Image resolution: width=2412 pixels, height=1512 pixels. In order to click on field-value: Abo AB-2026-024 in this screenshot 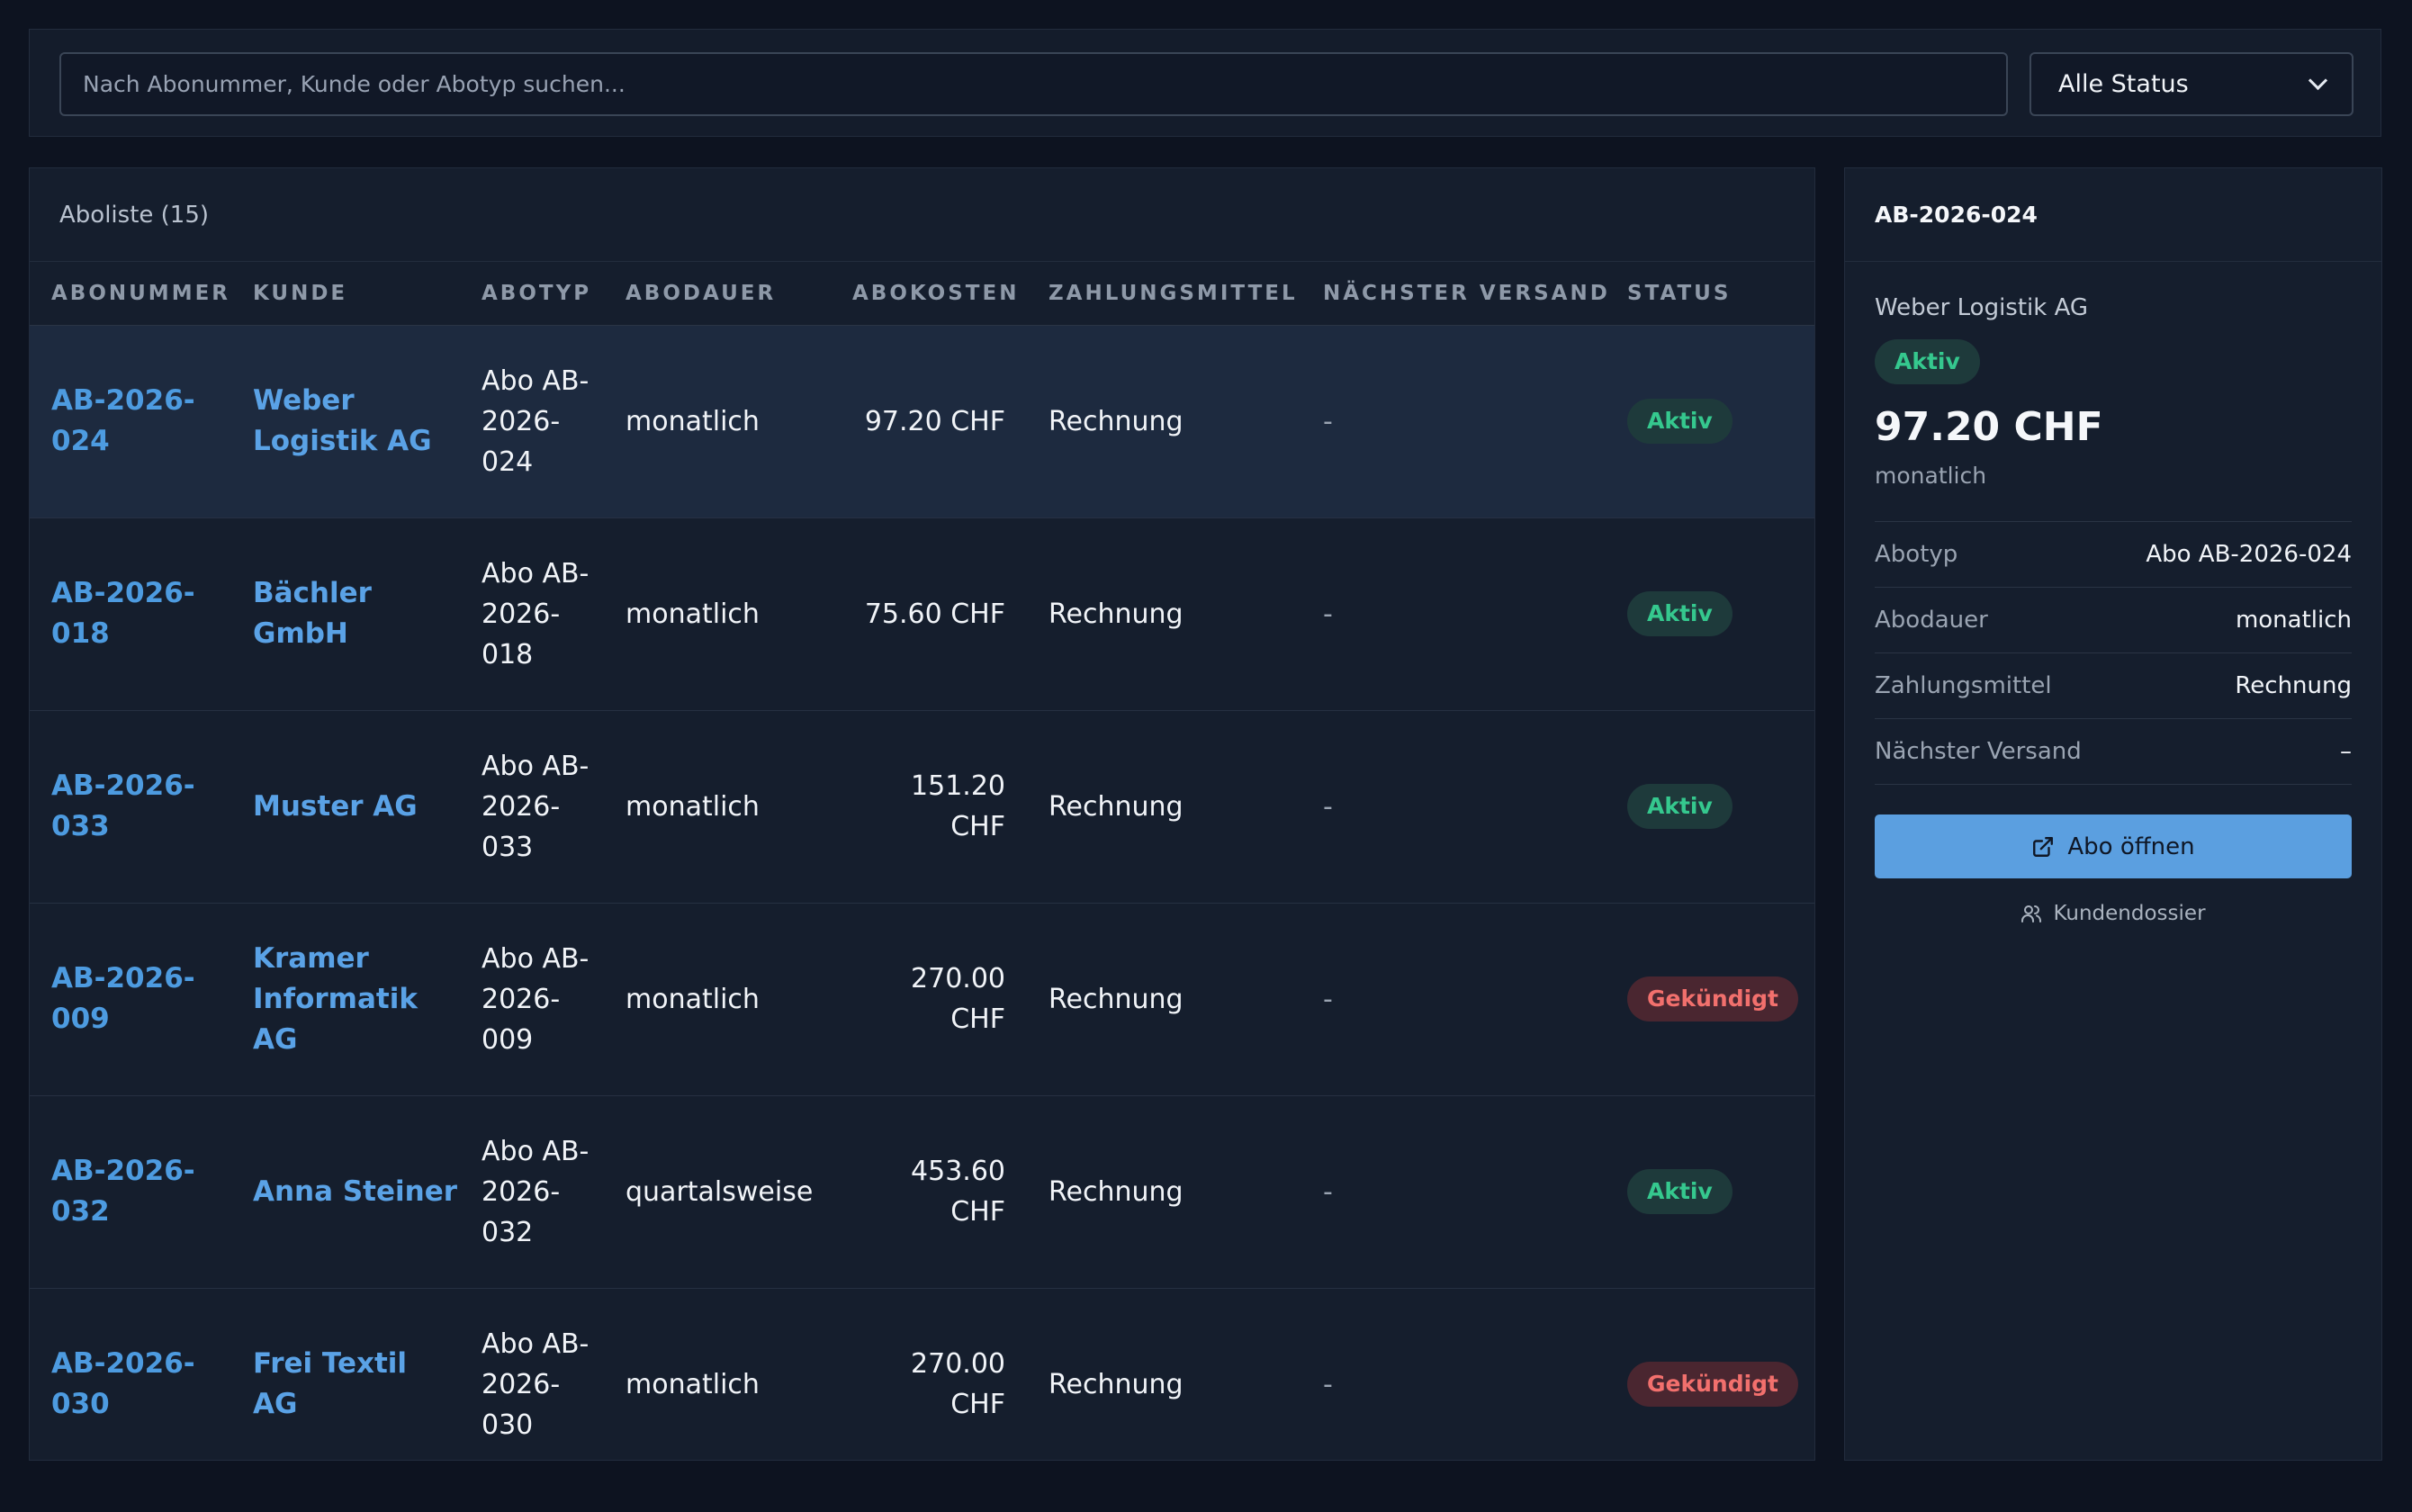, I will do `click(2249, 554)`.